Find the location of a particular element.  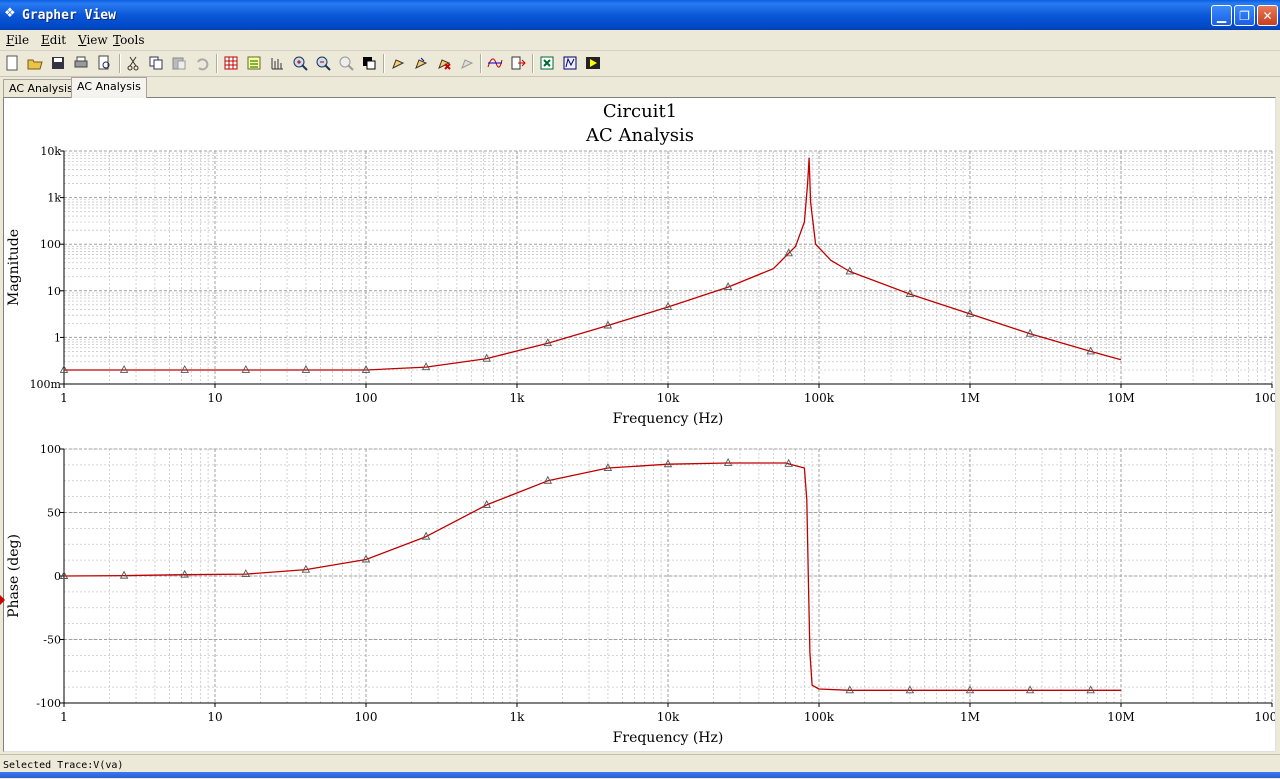

chart-title: Circuit1 is located at coordinates (640, 111).